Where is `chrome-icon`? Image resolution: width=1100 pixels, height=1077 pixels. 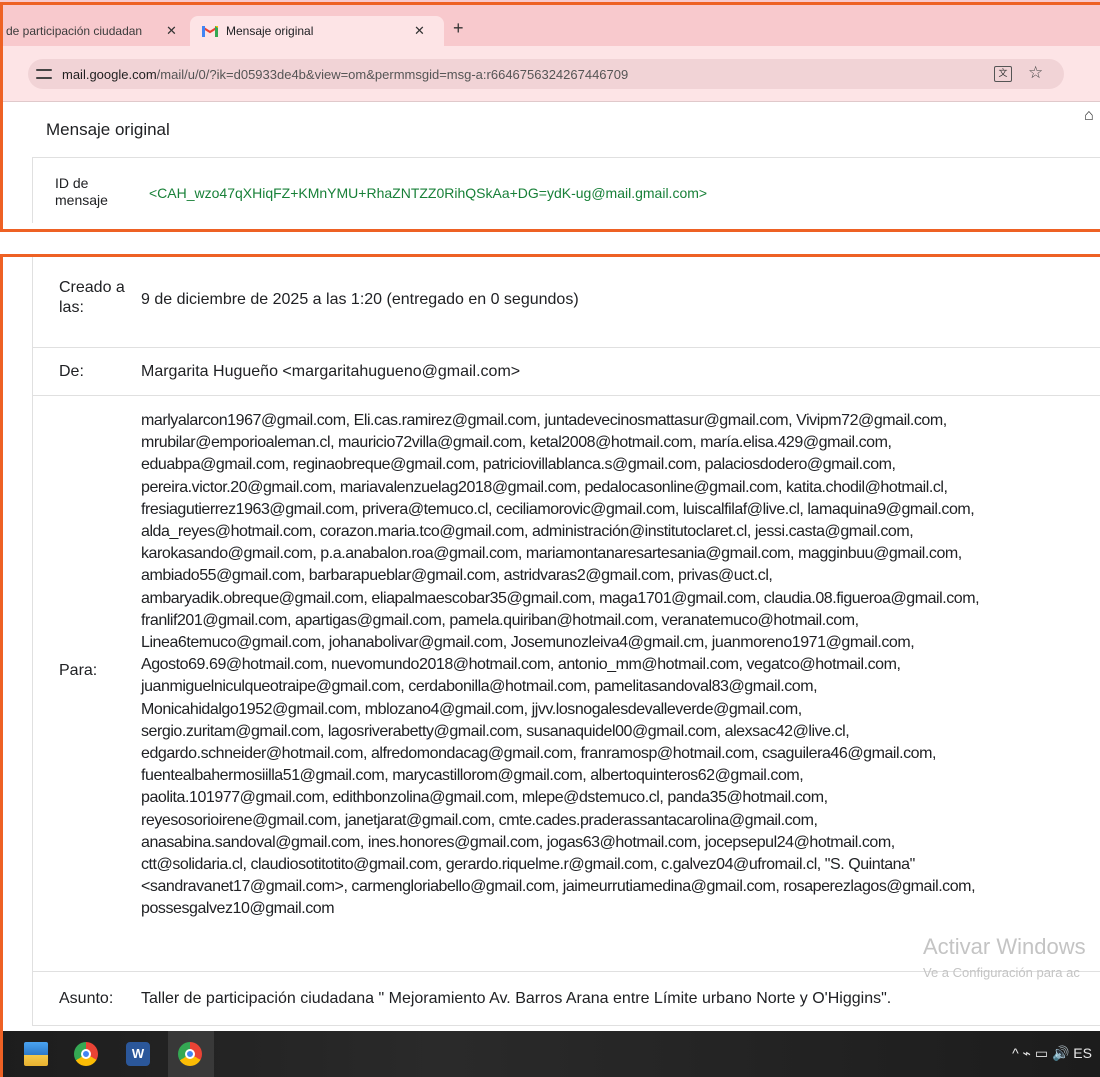
chrome-icon is located at coordinates (190, 1054).